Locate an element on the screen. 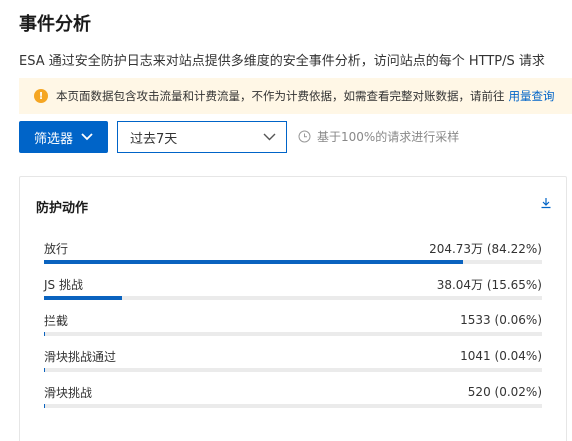 The image size is (572, 441). action-label: 拦截 is located at coordinates (56, 320).